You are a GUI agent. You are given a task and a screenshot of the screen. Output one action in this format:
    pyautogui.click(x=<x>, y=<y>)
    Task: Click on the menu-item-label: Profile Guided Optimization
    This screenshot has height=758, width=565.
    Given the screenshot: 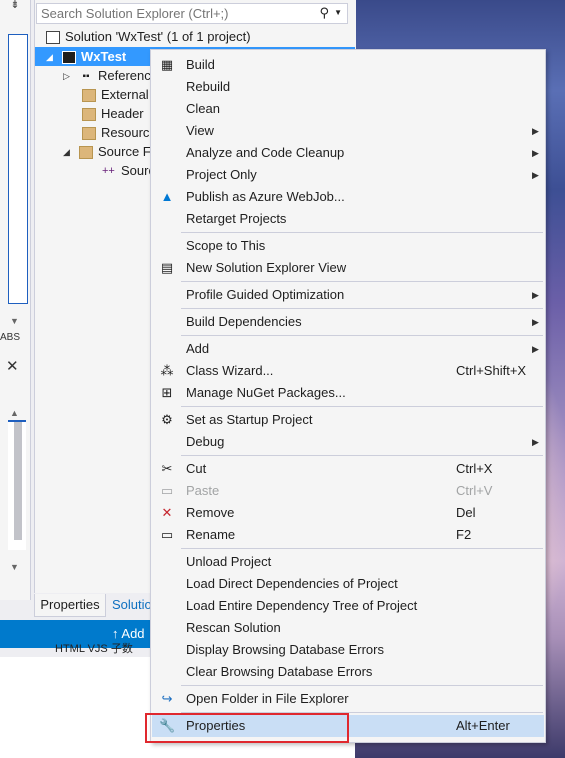 What is the action you would take?
    pyautogui.click(x=265, y=294)
    